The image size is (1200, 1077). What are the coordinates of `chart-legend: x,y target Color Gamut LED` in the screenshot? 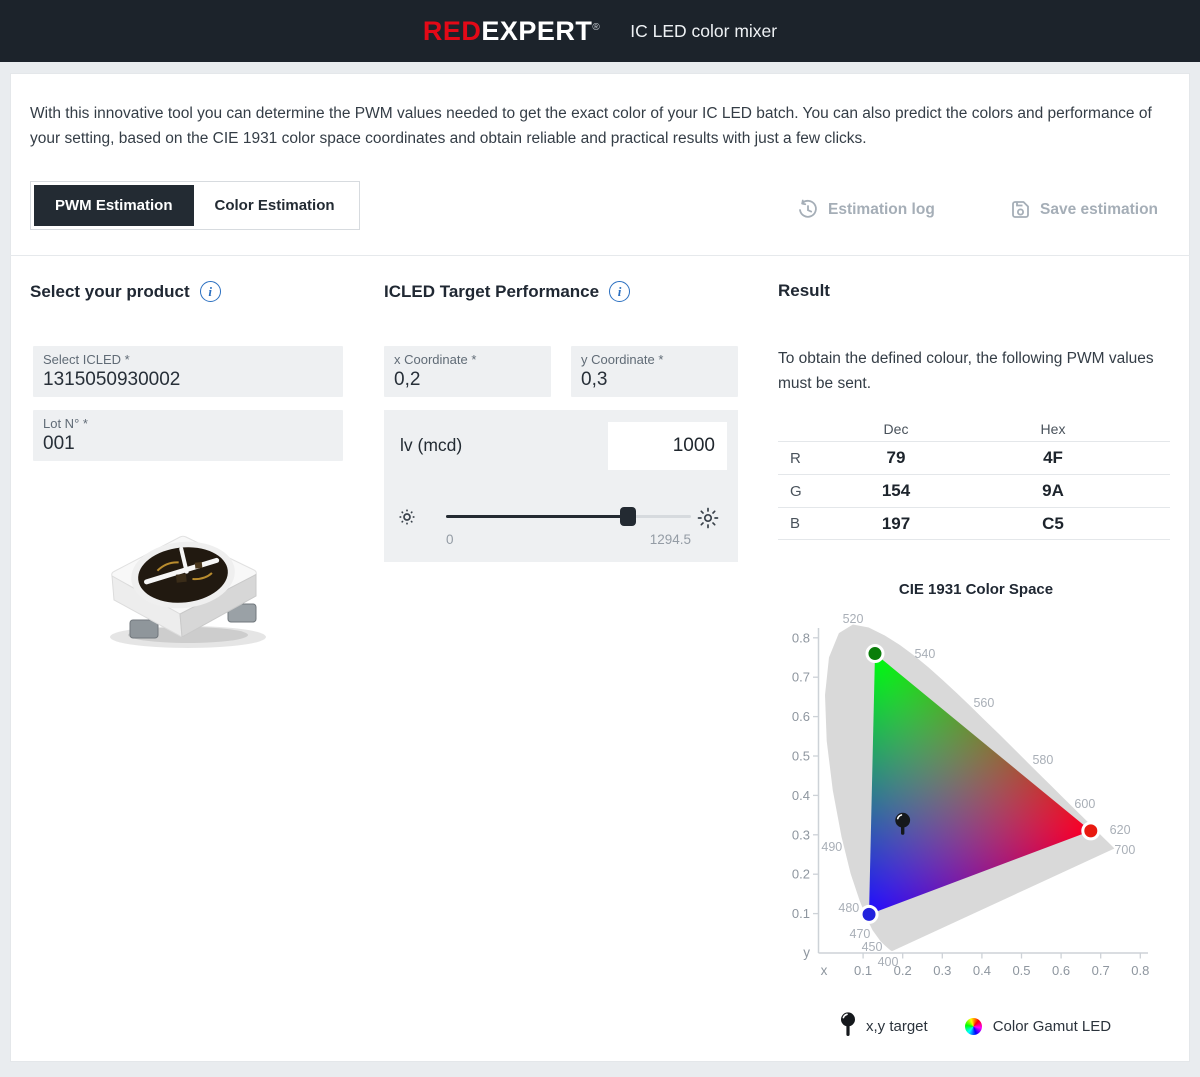 It's located at (976, 1026).